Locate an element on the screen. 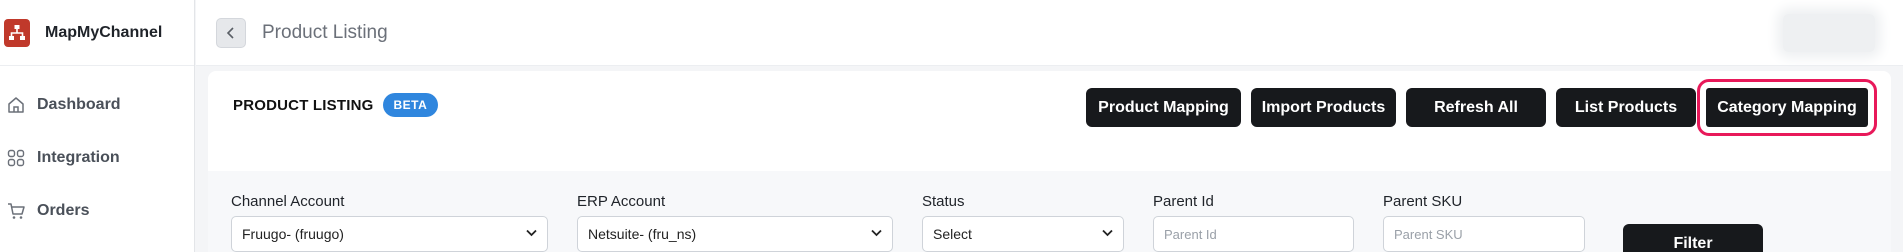 This screenshot has height=252, width=1903. brand: MapMyChannel is located at coordinates (97, 33).